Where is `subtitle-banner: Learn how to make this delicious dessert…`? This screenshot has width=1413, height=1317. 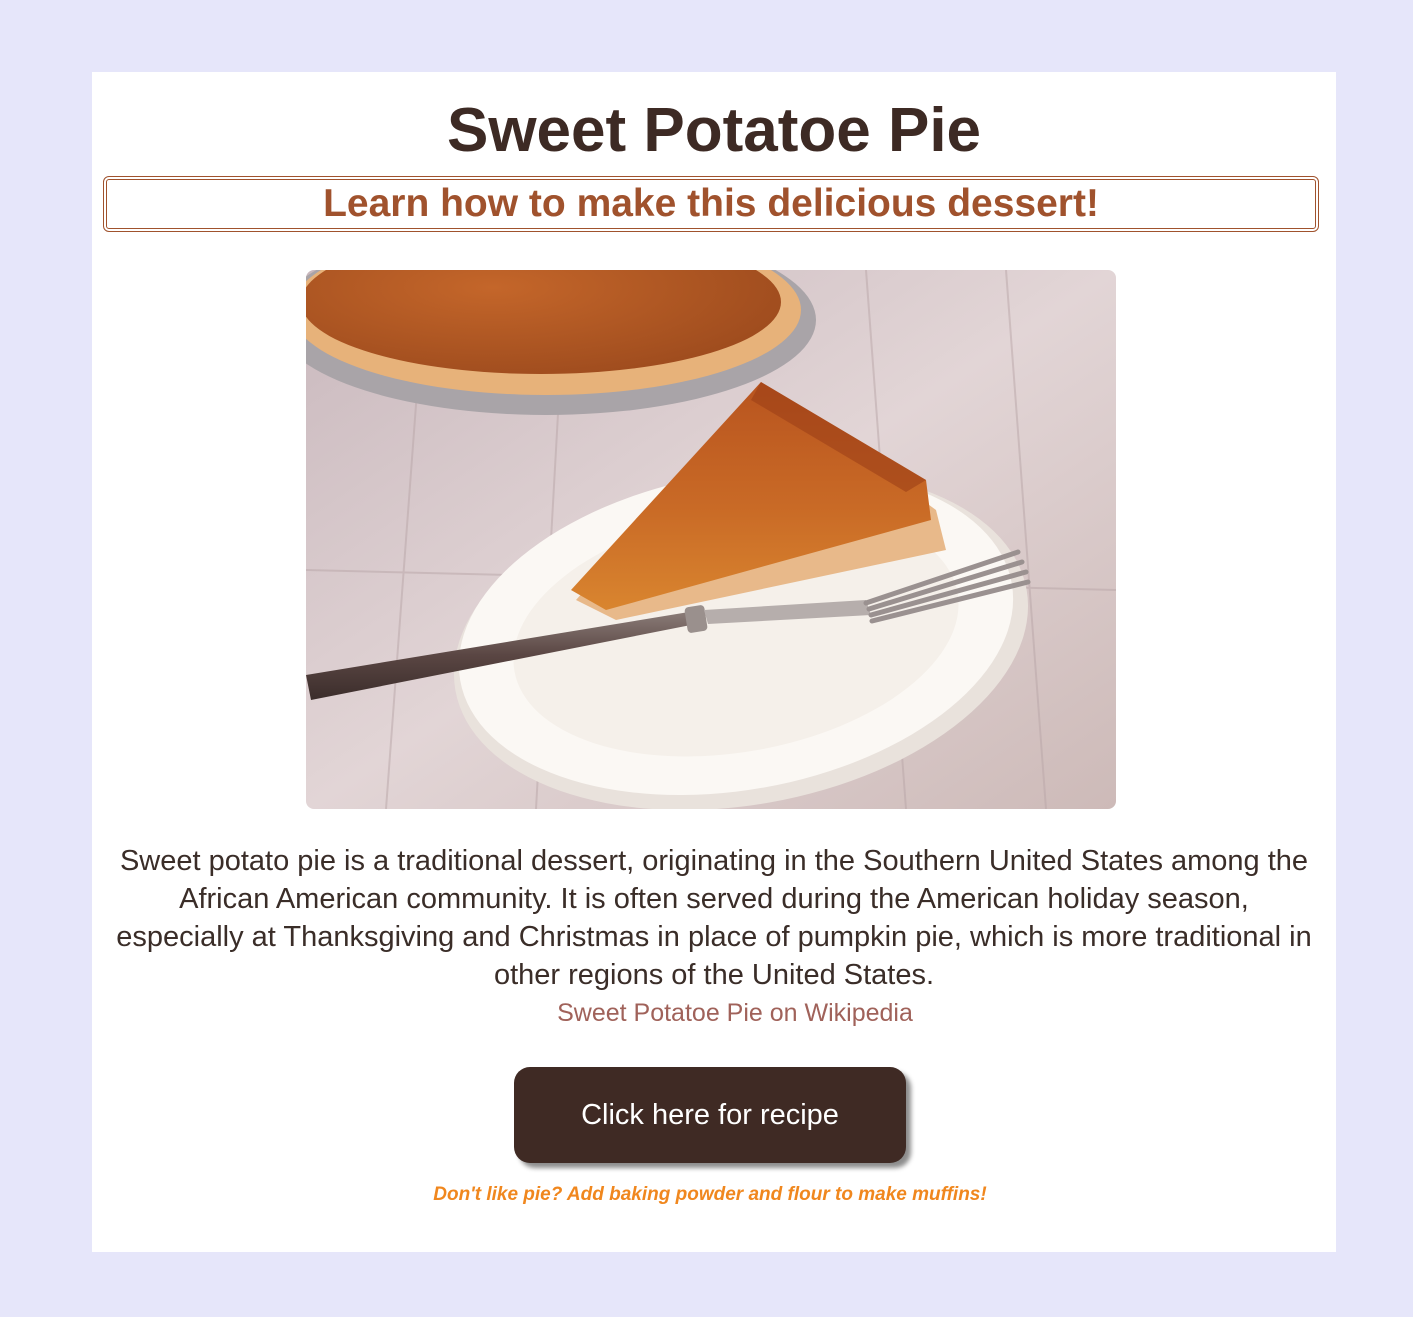
subtitle-banner: Learn how to make this delicious dessert… is located at coordinates (711, 204).